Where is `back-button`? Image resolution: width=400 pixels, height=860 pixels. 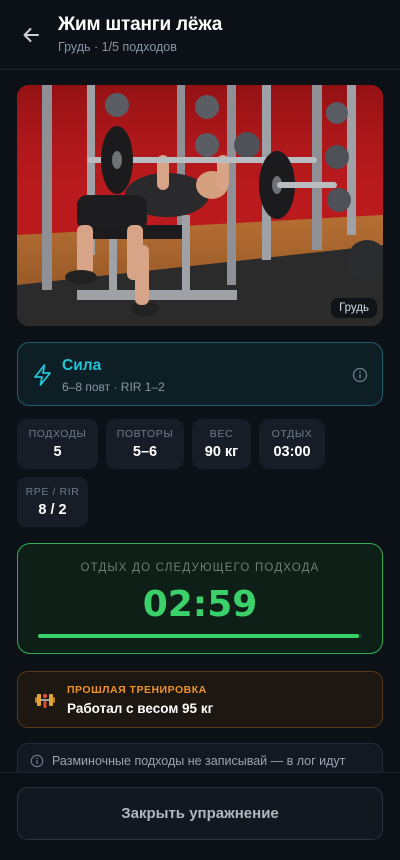
back-button is located at coordinates (31, 35).